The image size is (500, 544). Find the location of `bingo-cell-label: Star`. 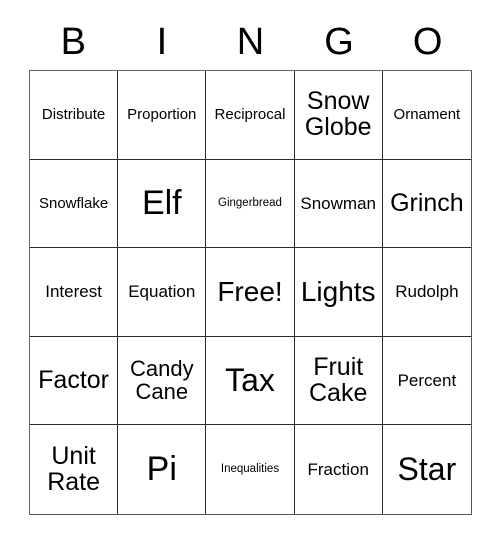

bingo-cell-label: Star is located at coordinates (427, 469).